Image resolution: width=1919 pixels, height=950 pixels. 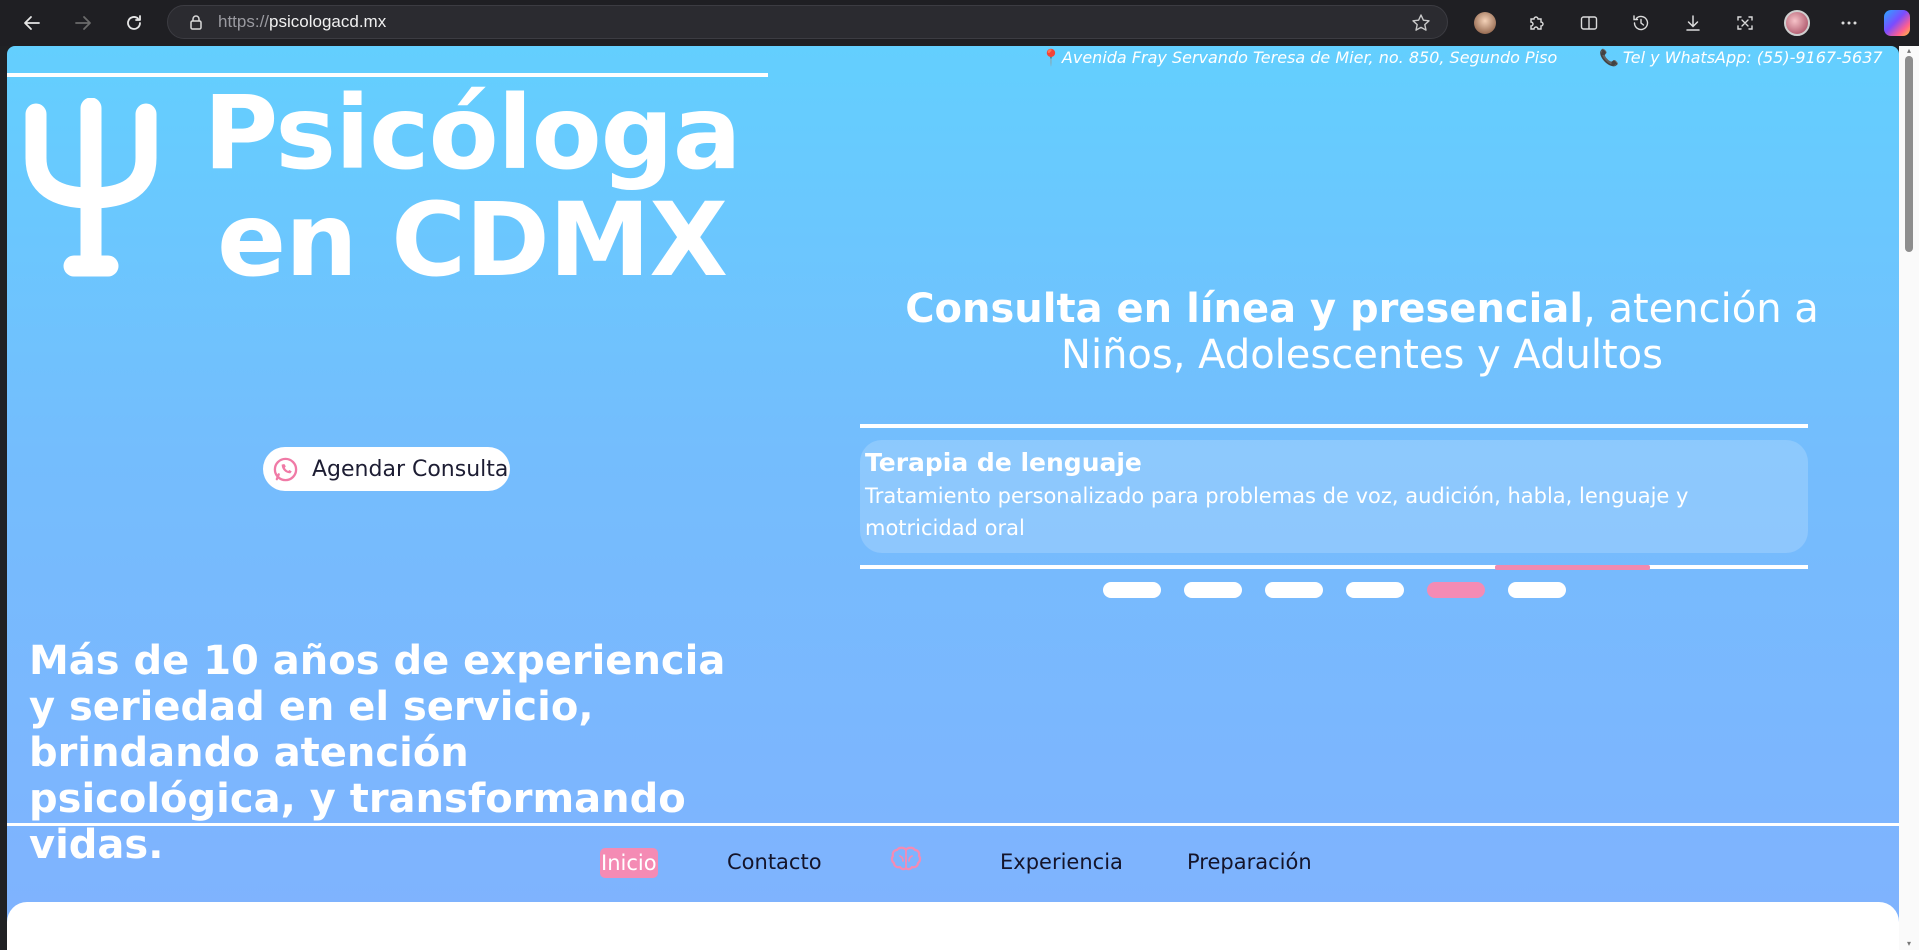 I want to click on phone-info: 📞 Tel y WhatsApp: (55)-9167-5637, so click(x=1741, y=57).